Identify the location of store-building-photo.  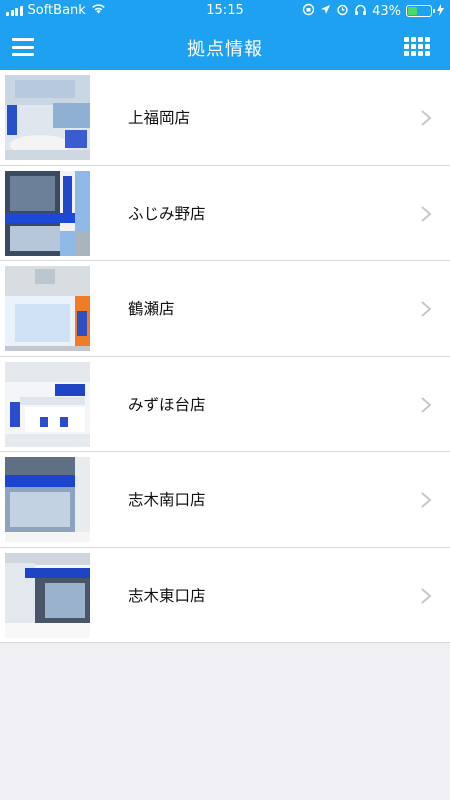
(47, 213).